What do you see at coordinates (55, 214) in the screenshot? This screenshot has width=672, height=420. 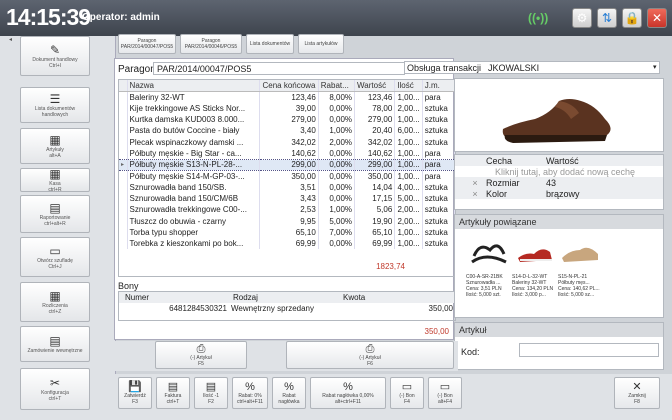 I see `sidebar-item: ▤ Raportowanie ctrl+alt+R` at bounding box center [55, 214].